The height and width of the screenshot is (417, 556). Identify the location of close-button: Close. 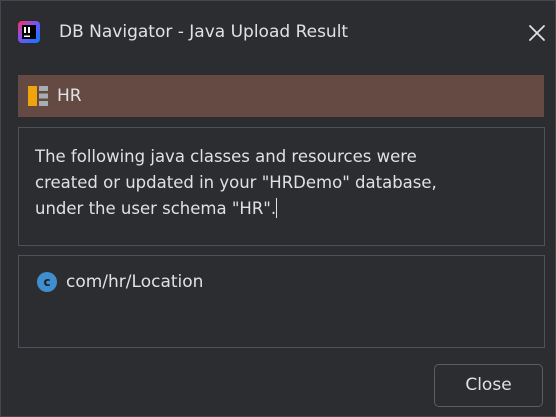
(488, 385).